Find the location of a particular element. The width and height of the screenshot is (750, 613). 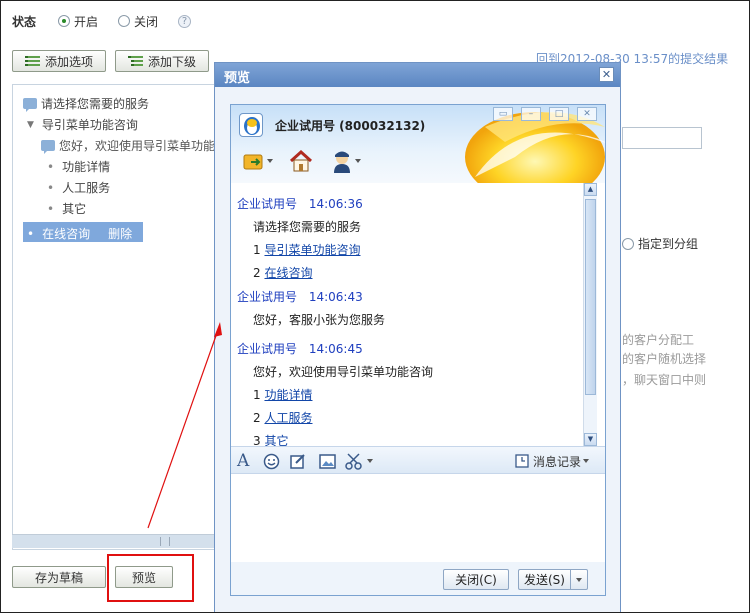

option-number: 1 is located at coordinates (257, 395).